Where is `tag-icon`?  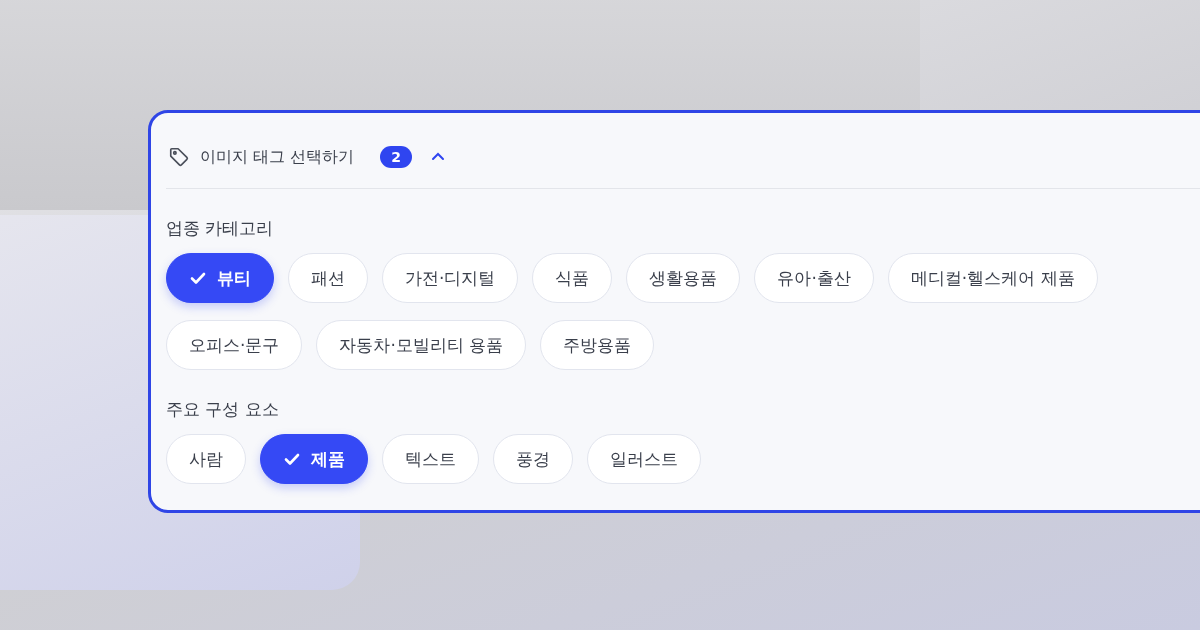
tag-icon is located at coordinates (179, 157).